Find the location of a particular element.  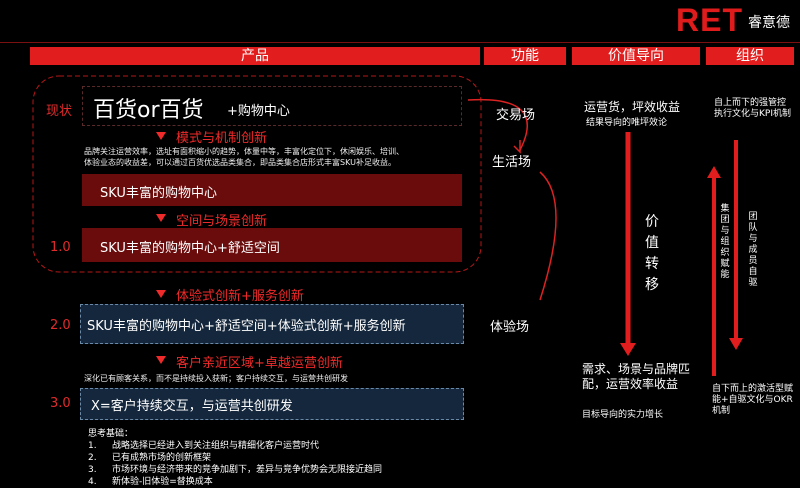

org-col-1-char: 集 is located at coordinates (725, 209).